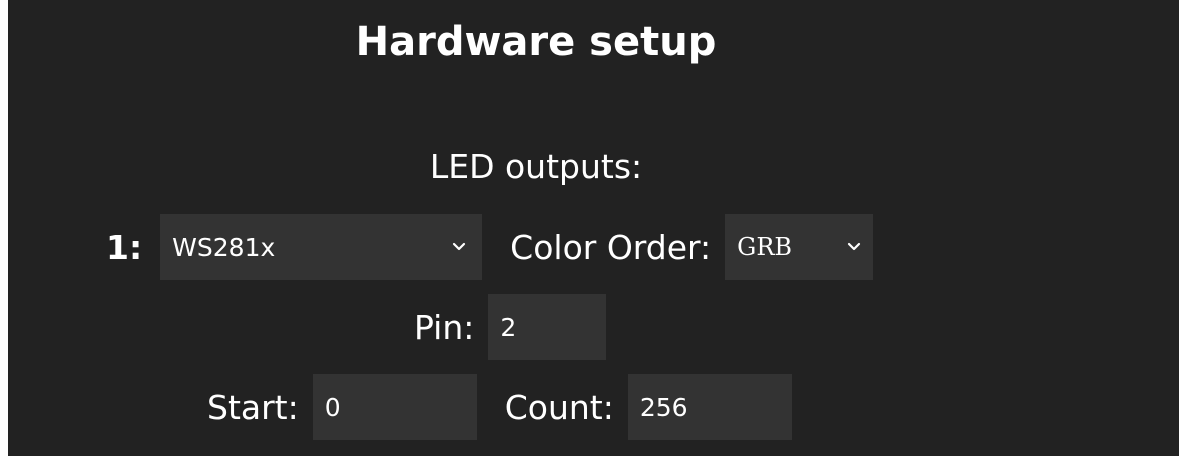  Describe the element at coordinates (611, 247) in the screenshot. I see `color-order-label: Color Order:` at that location.